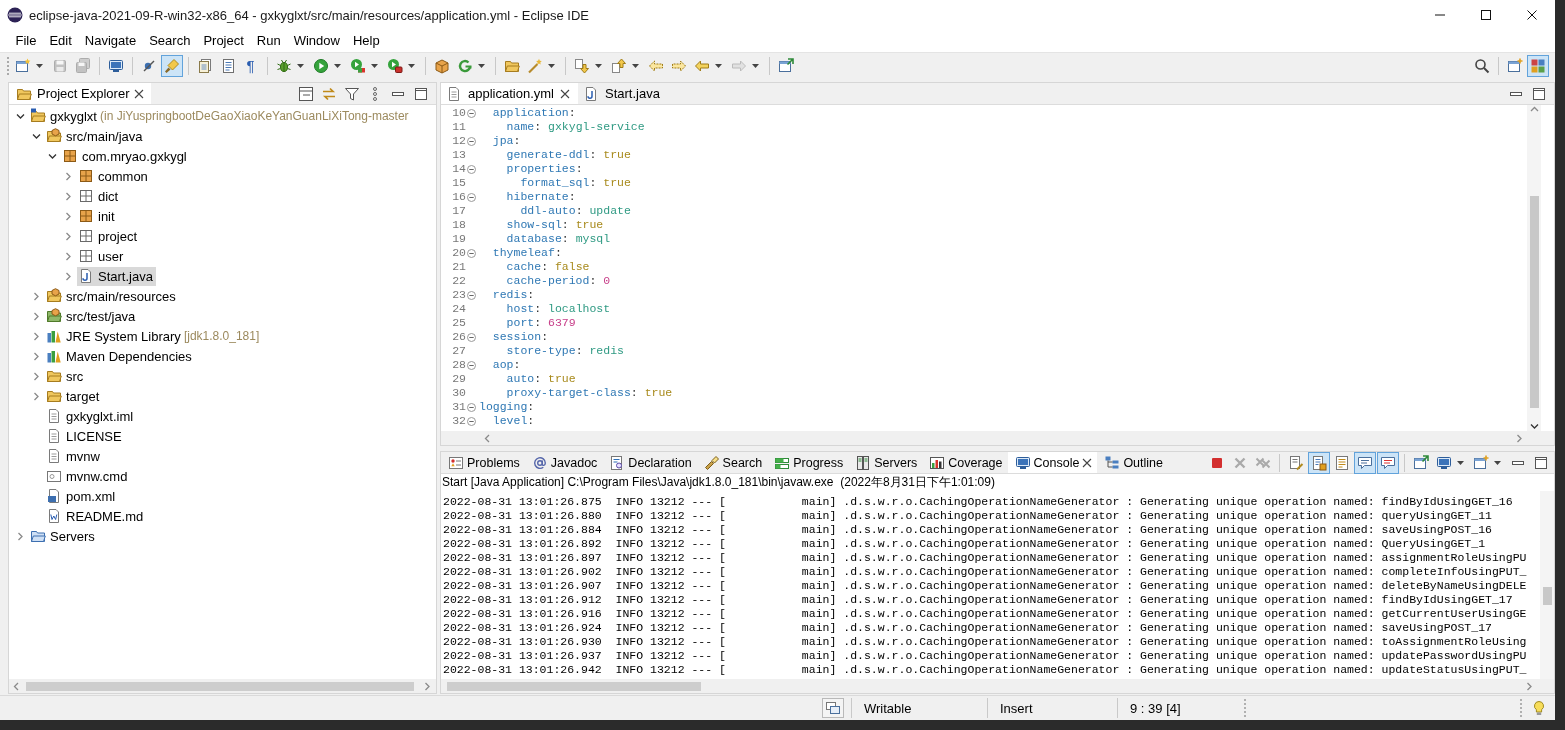  Describe the element at coordinates (16, 686) in the screenshot. I see `chevron-left-icon` at that location.